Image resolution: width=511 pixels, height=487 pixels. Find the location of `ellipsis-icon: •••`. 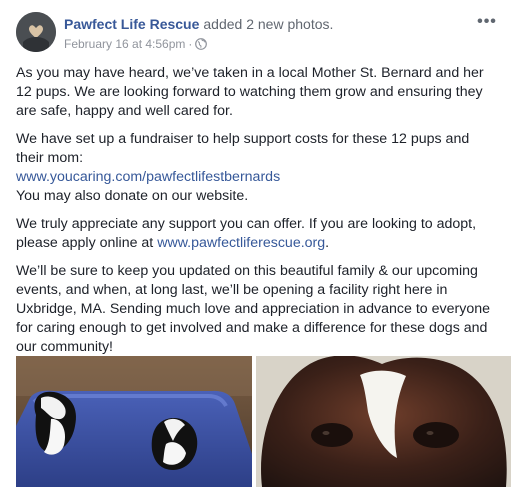

ellipsis-icon: ••• is located at coordinates (487, 22).